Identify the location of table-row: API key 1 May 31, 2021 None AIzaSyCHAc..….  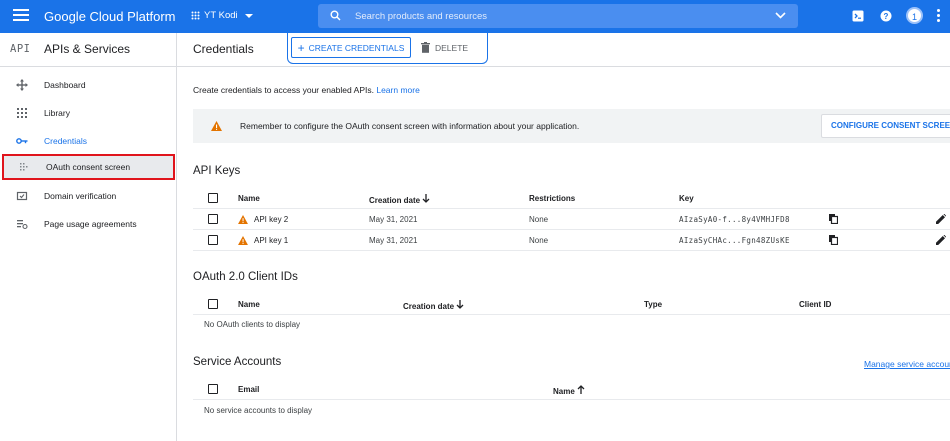
(571, 240).